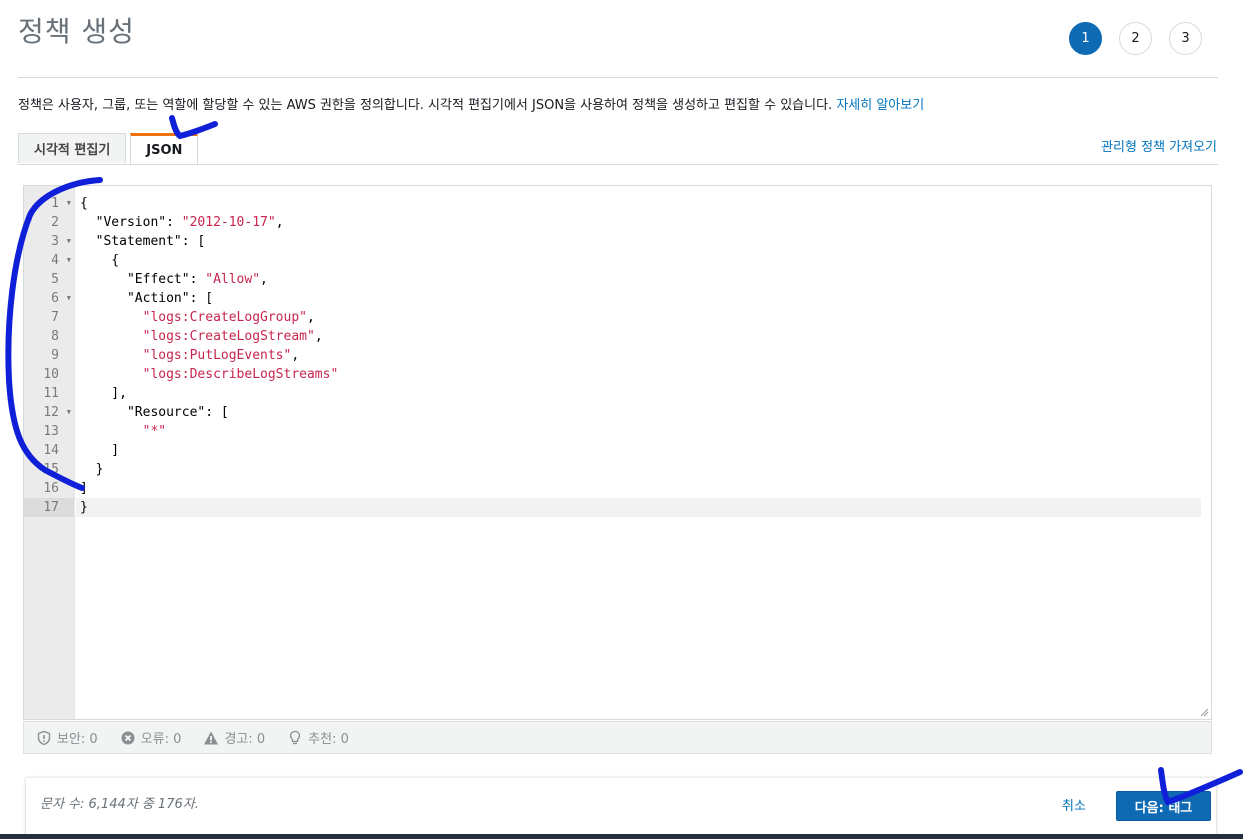 This screenshot has height=839, width=1243. Describe the element at coordinates (61, 203) in the screenshot. I see `line-number: 1 ▼` at that location.